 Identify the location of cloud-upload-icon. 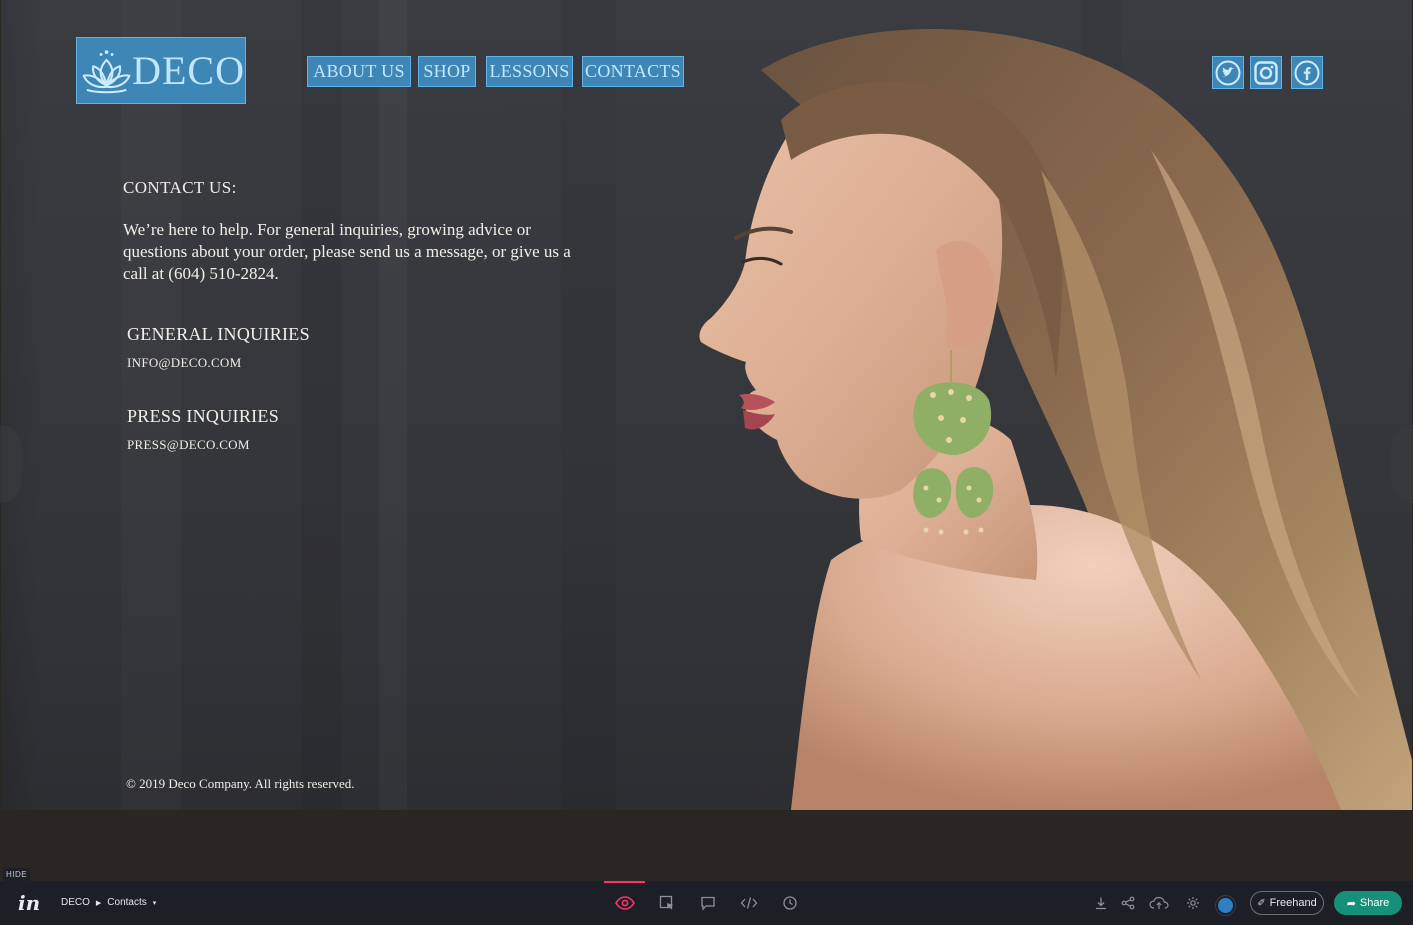
(1159, 902).